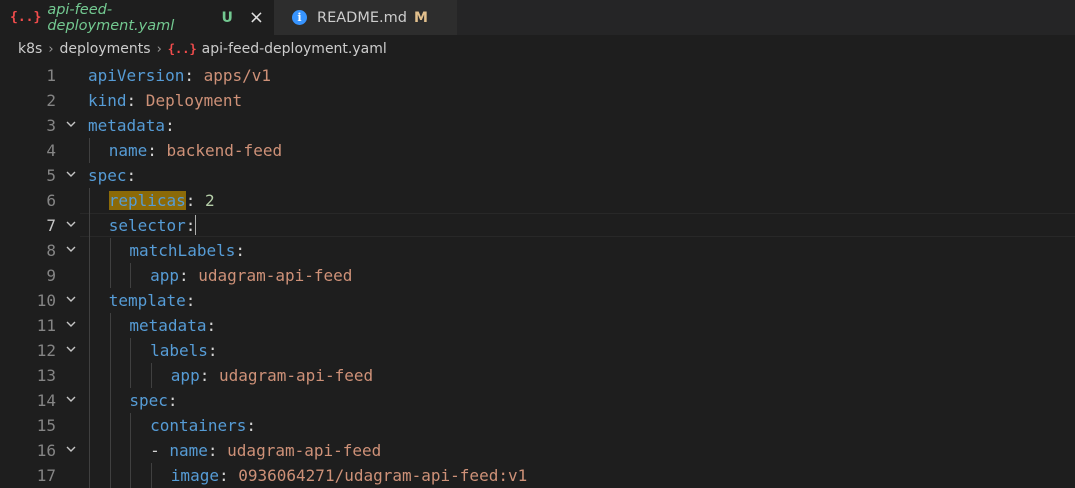 The width and height of the screenshot is (1075, 488). What do you see at coordinates (46, 325) in the screenshot?
I see `line-number: 11` at bounding box center [46, 325].